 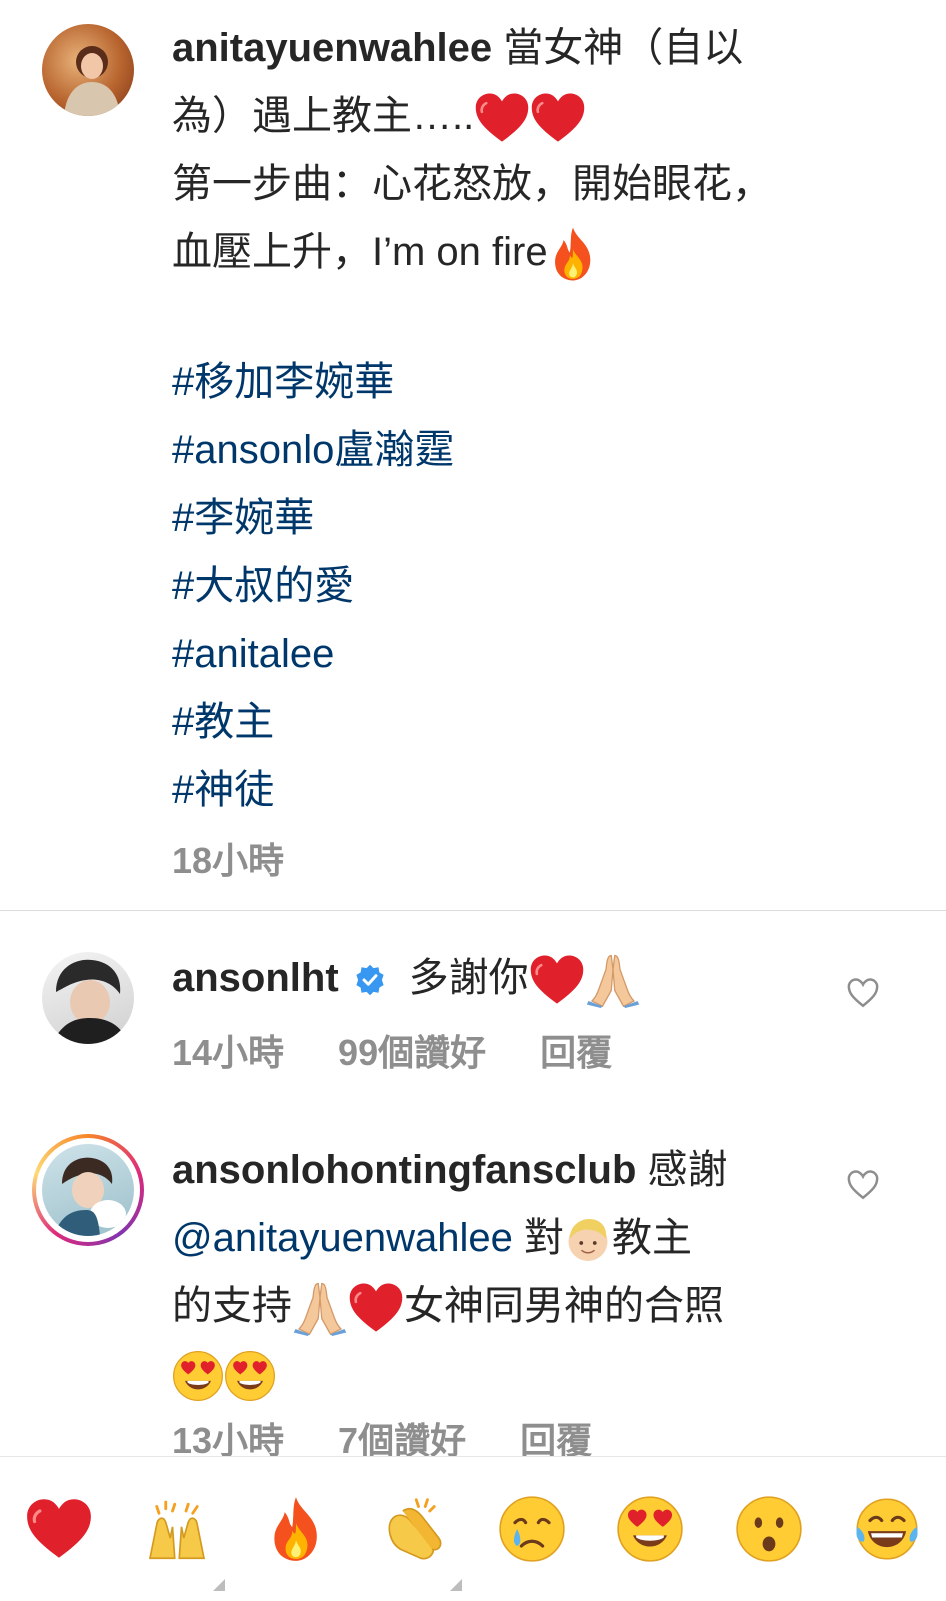 I want to click on blond-person-icon, so click(x=588, y=1240).